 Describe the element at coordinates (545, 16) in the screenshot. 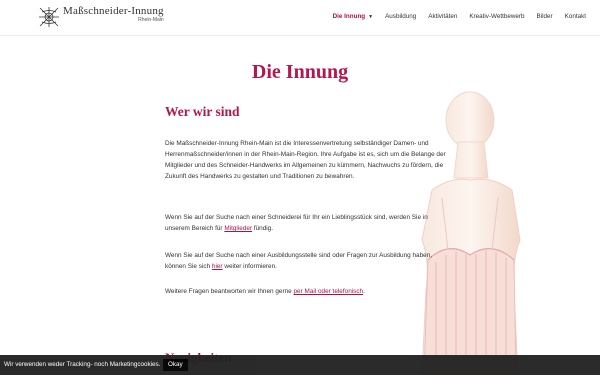

I see `nav-item-bilder: Bilder` at that location.